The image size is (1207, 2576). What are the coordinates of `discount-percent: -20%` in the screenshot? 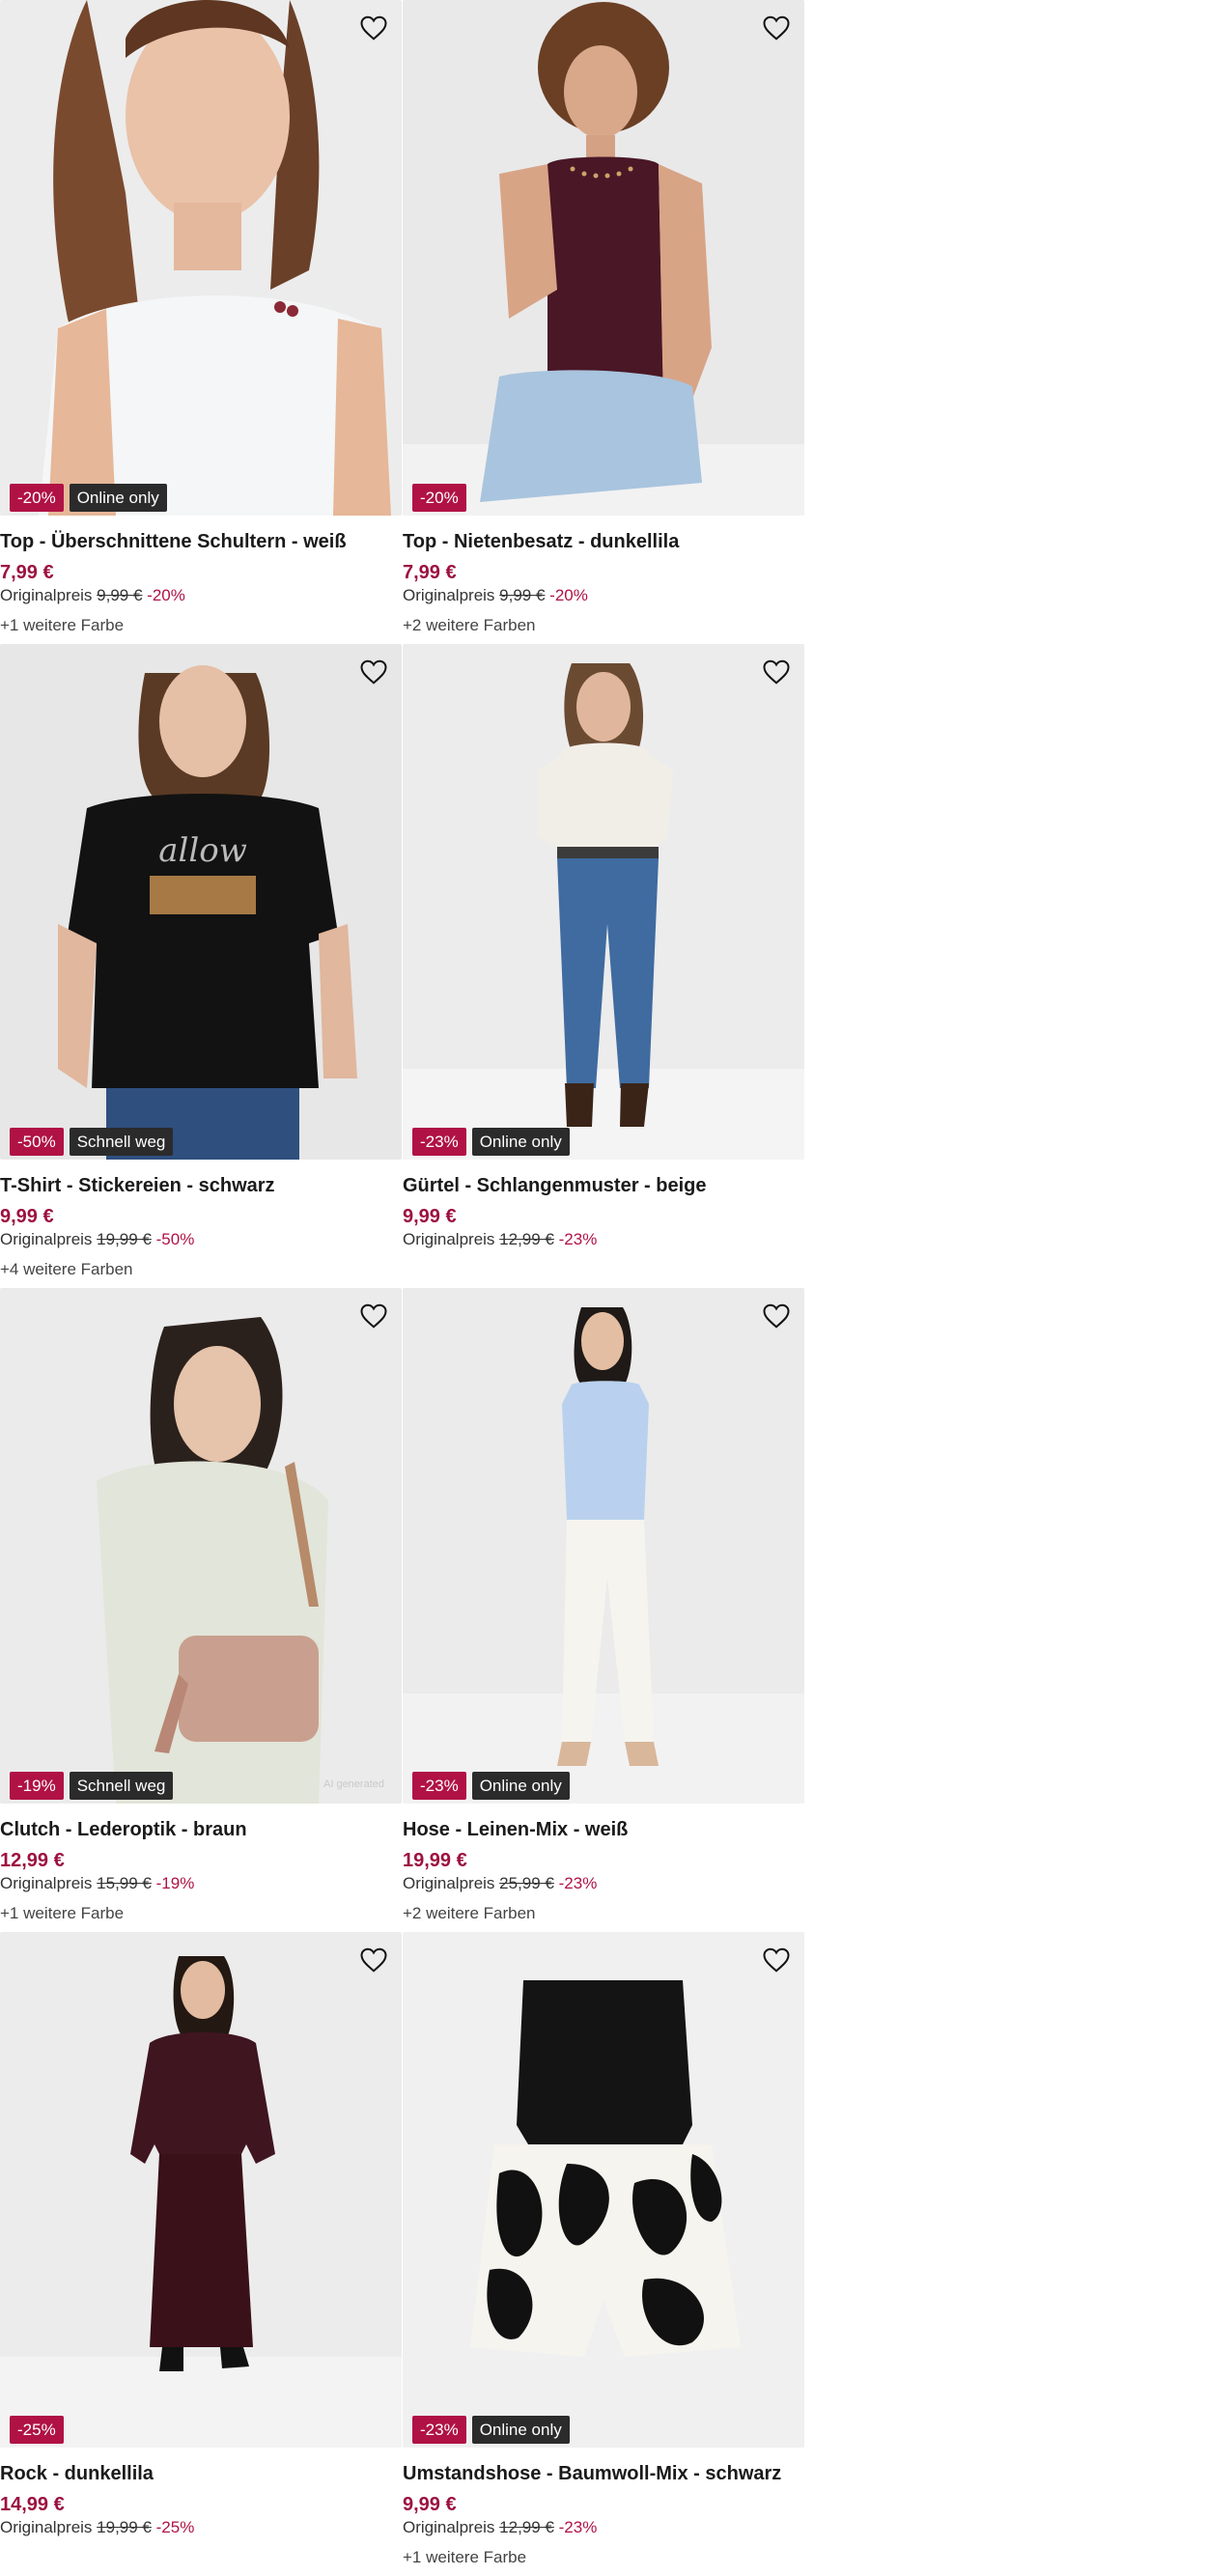 It's located at (166, 595).